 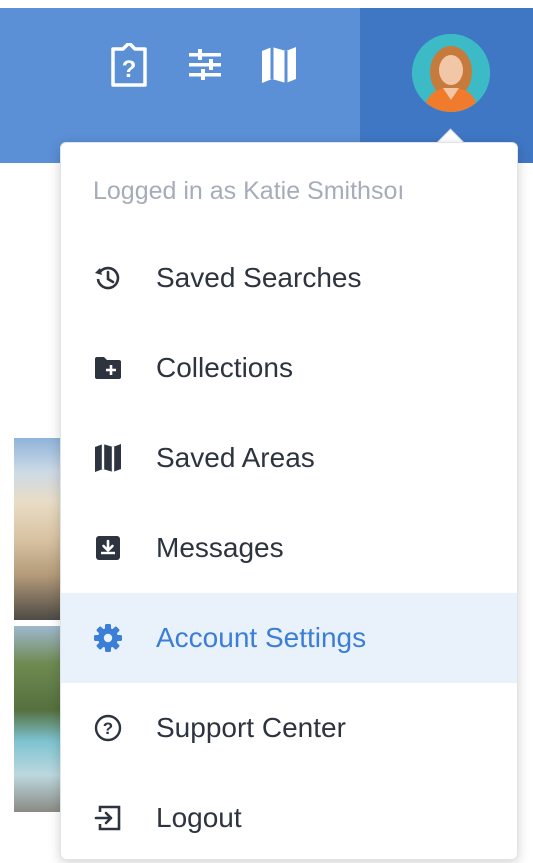 I want to click on menu-item-collections: Collections, so click(x=289, y=368).